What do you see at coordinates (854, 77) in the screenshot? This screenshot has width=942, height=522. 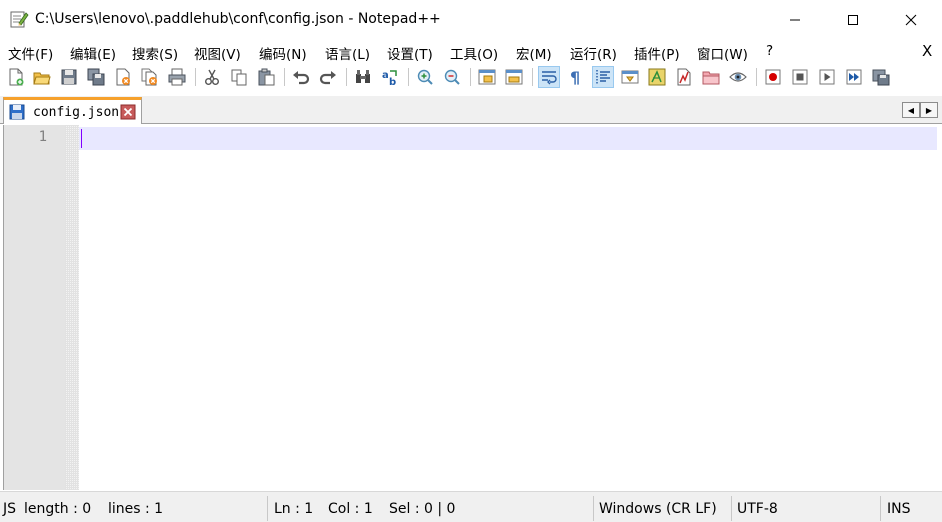 I see `run-macro-multiple-button` at bounding box center [854, 77].